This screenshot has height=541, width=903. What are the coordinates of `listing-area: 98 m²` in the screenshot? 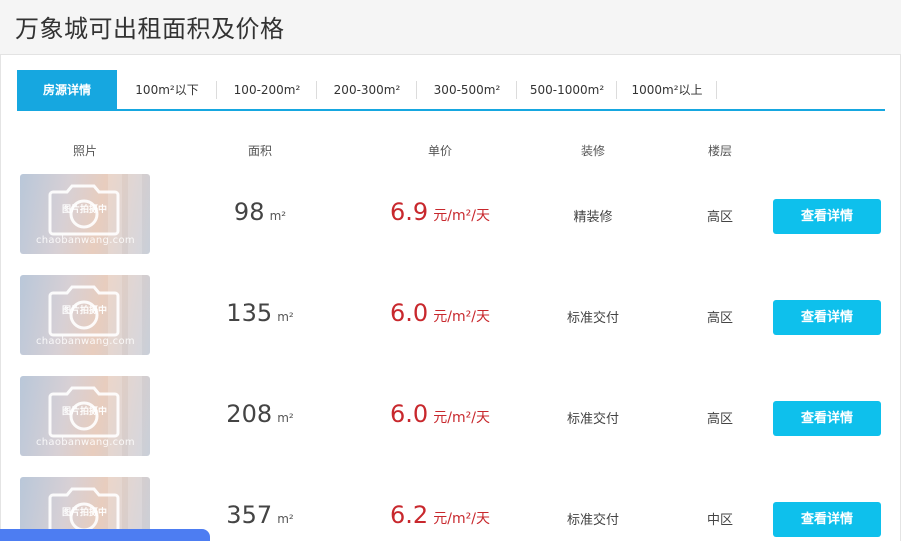 It's located at (260, 212).